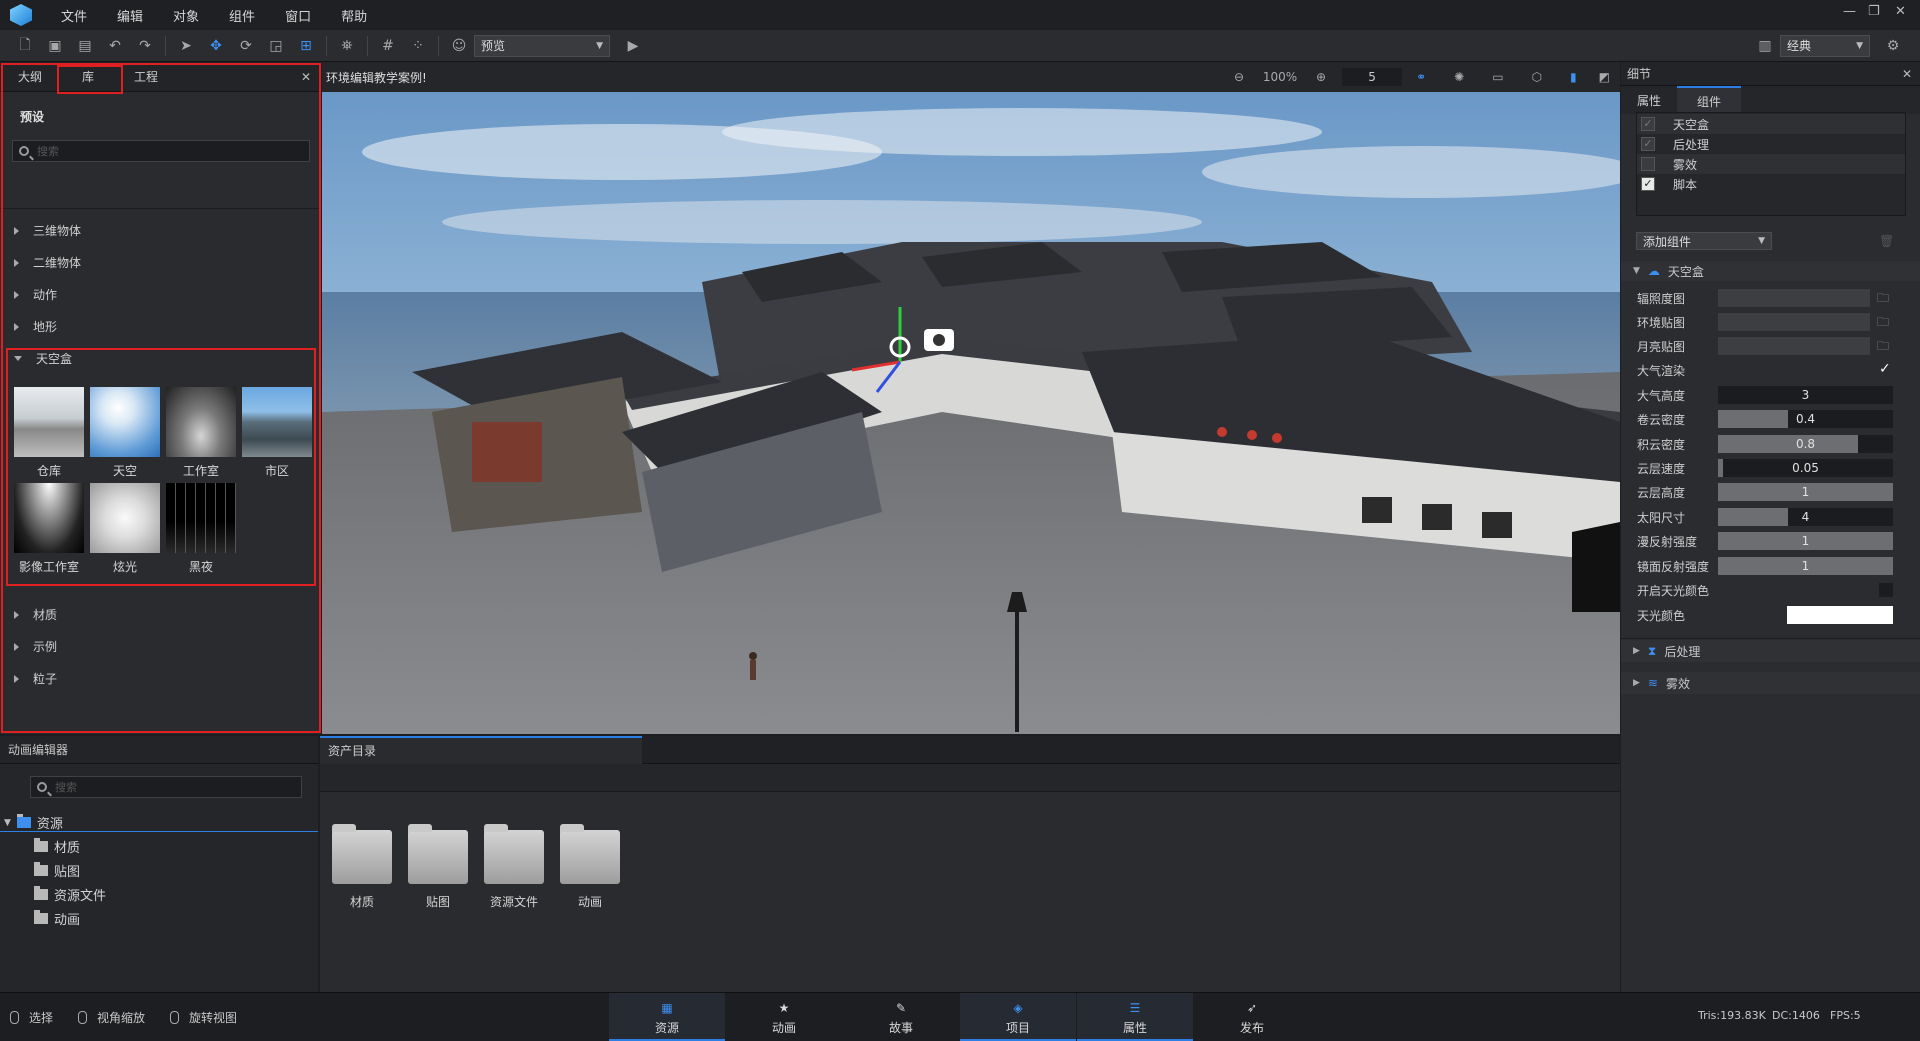  What do you see at coordinates (57, 846) in the screenshot?
I see `tree-item-material: 材质` at bounding box center [57, 846].